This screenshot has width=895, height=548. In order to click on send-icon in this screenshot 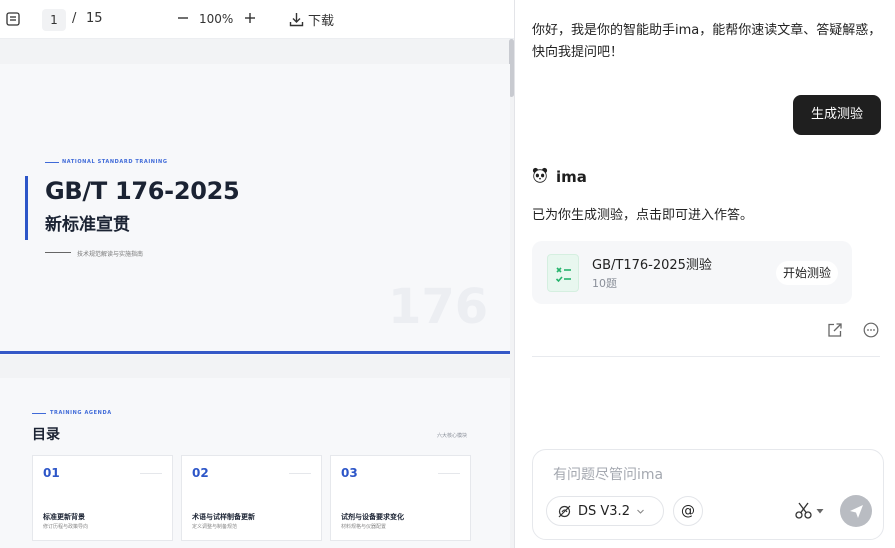, I will do `click(856, 511)`.